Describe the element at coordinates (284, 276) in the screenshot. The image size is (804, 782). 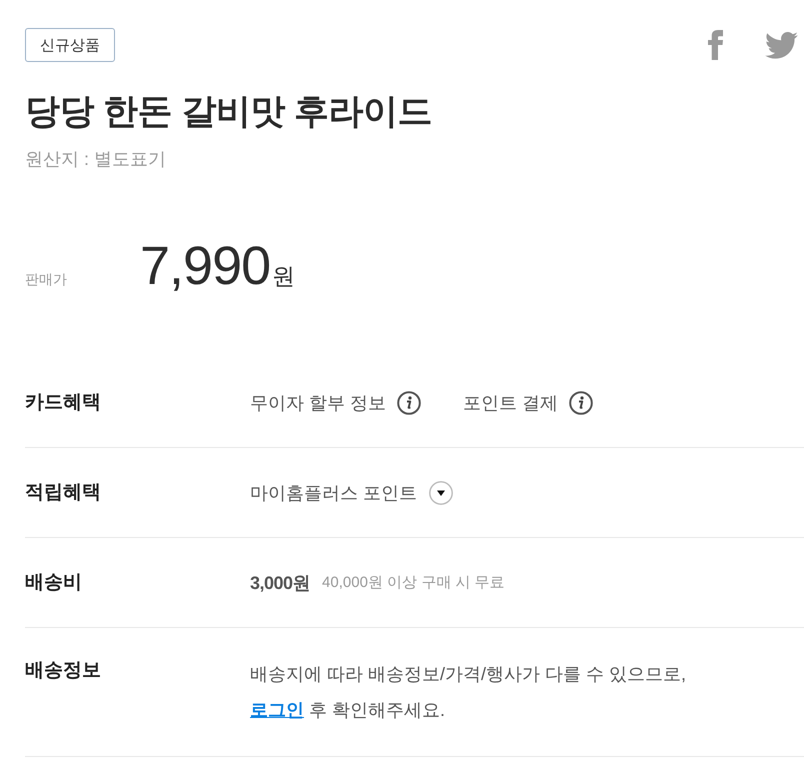
I see `currency-unit: 원` at that location.